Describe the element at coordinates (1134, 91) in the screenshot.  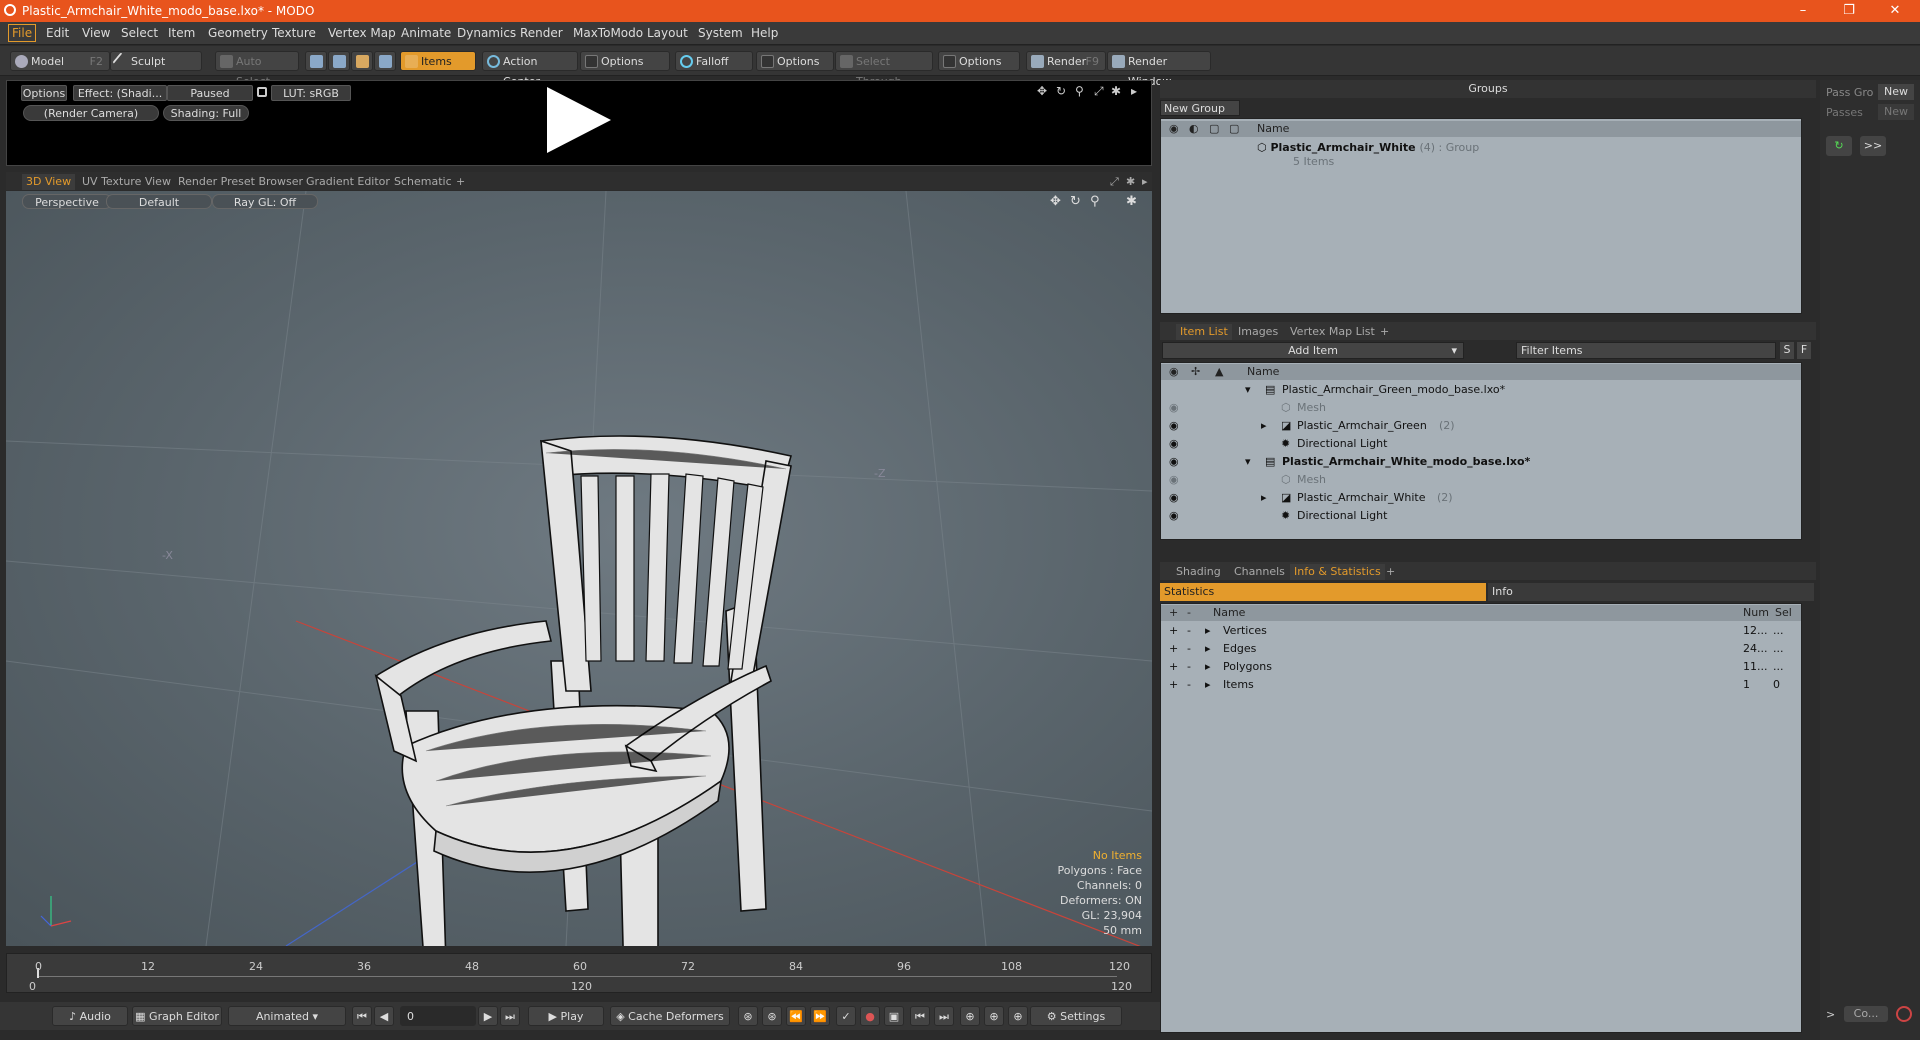
I see `arrow-right-icon: ▸` at that location.